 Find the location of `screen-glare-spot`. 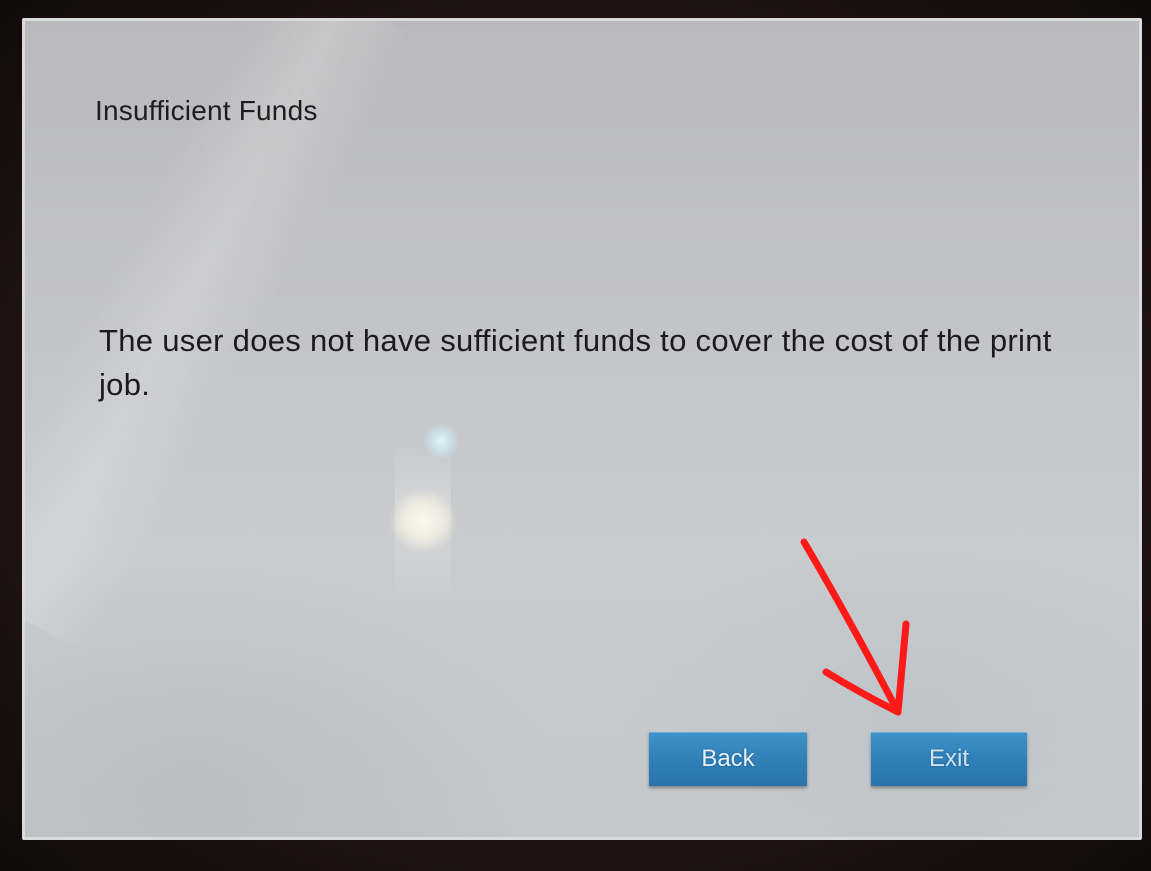

screen-glare-spot is located at coordinates (441, 441).